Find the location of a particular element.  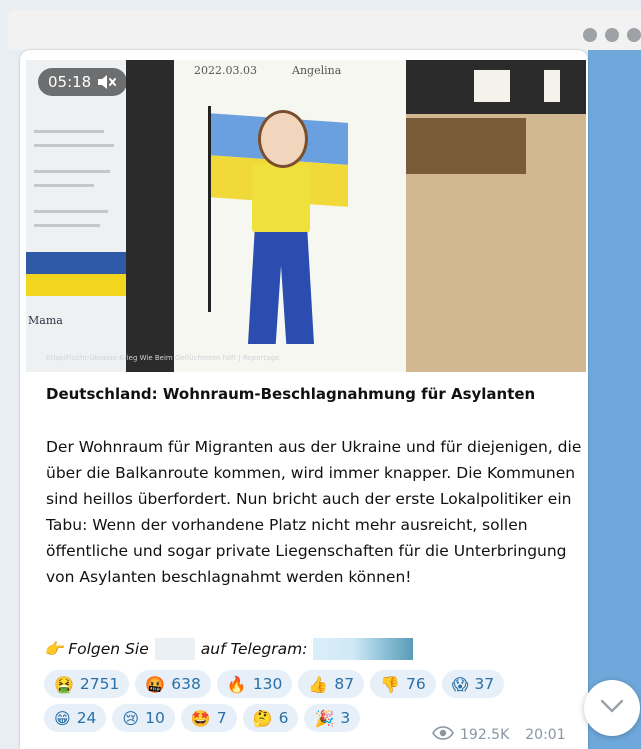

view-count: 192.5K is located at coordinates (485, 735).